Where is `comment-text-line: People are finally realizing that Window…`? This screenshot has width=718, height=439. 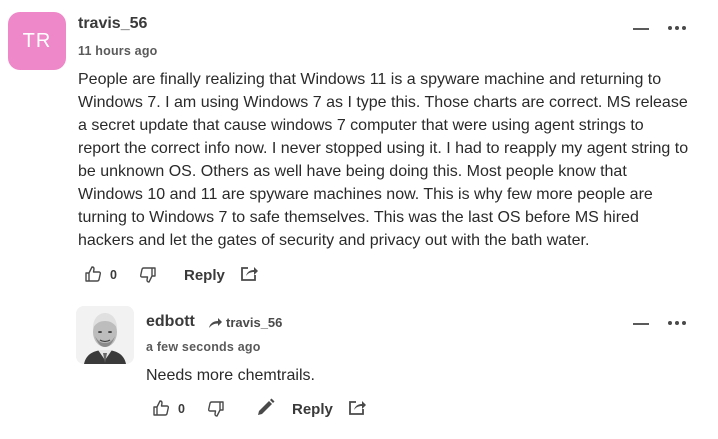 comment-text-line: People are finally realizing that Window… is located at coordinates (370, 79).